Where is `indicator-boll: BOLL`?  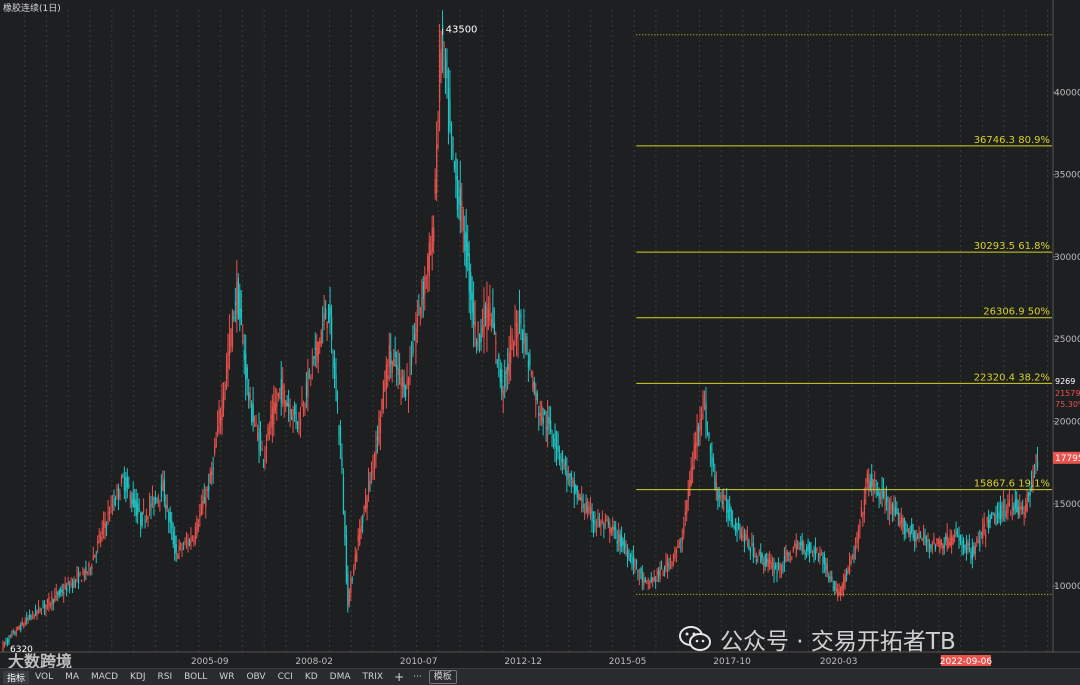
indicator-boll: BOLL is located at coordinates (195, 677).